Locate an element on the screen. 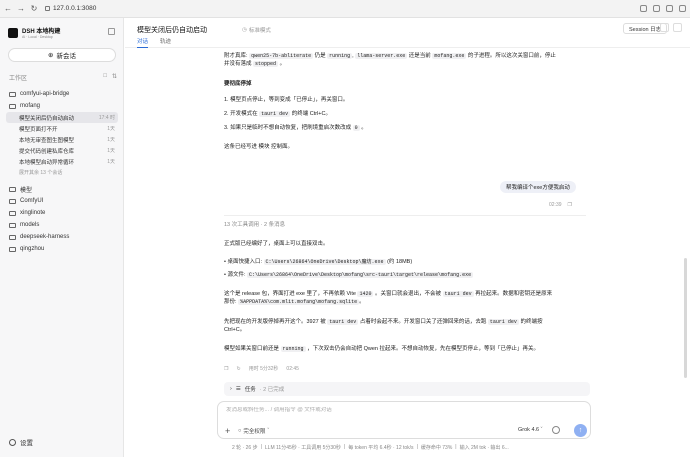 Image resolution: width=690 pixels, height=457 pixels. folder-label: comfyui-api-bridge is located at coordinates (45, 94).